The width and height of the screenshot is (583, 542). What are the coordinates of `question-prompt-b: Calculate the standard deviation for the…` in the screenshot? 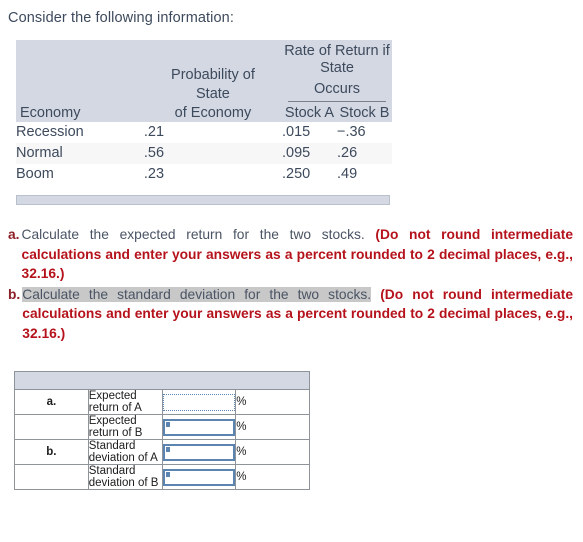 It's located at (197, 294).